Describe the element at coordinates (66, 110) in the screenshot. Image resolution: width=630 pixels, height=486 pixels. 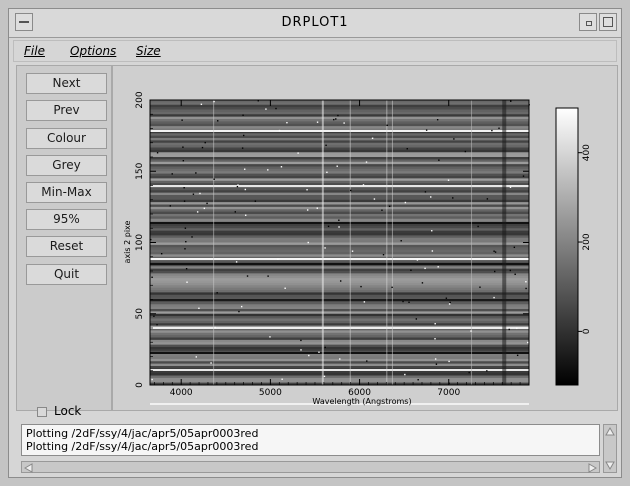
I see `prev-button: Prev` at that location.